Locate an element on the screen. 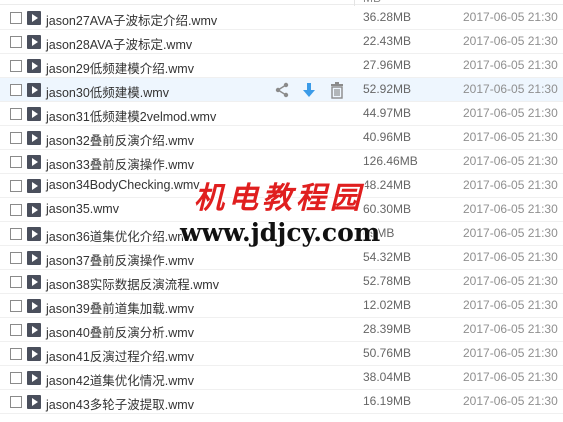 This screenshot has width=563, height=422. file-size: 12.02MB is located at coordinates (387, 305).